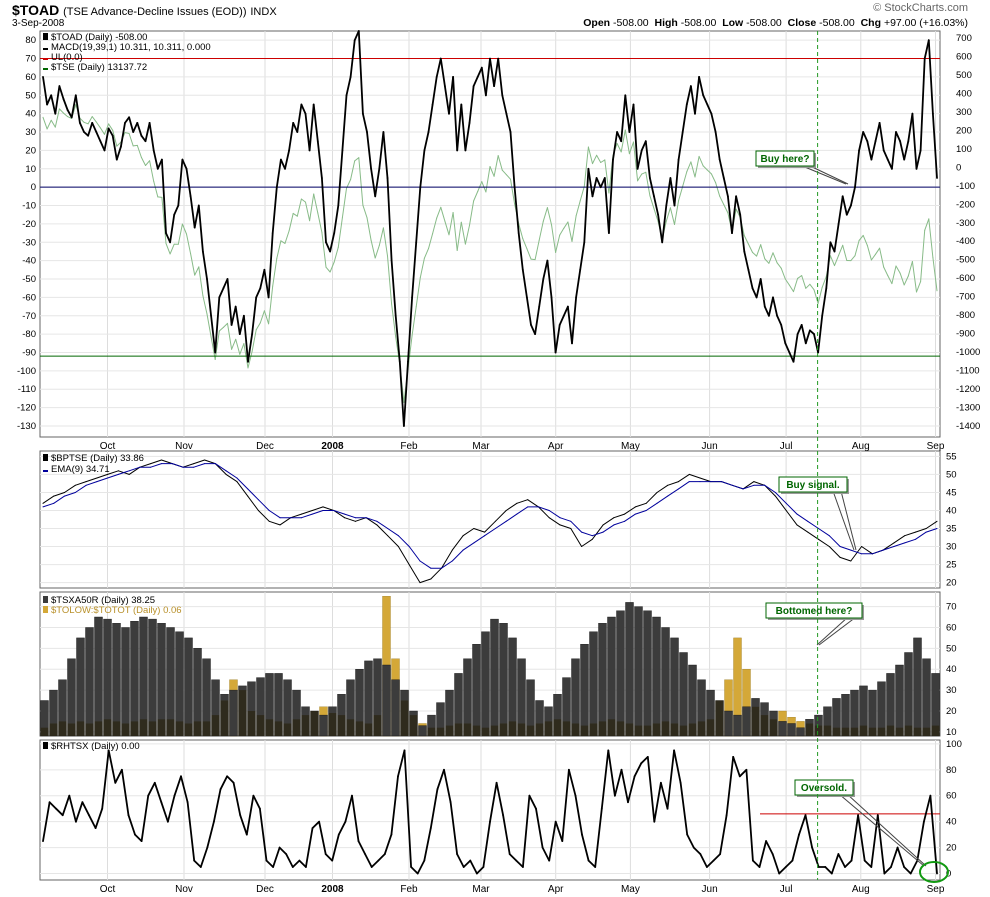  What do you see at coordinates (97, 458) in the screenshot?
I see `legend-bptse: $BPTSE (Daily) 33.86` at bounding box center [97, 458].